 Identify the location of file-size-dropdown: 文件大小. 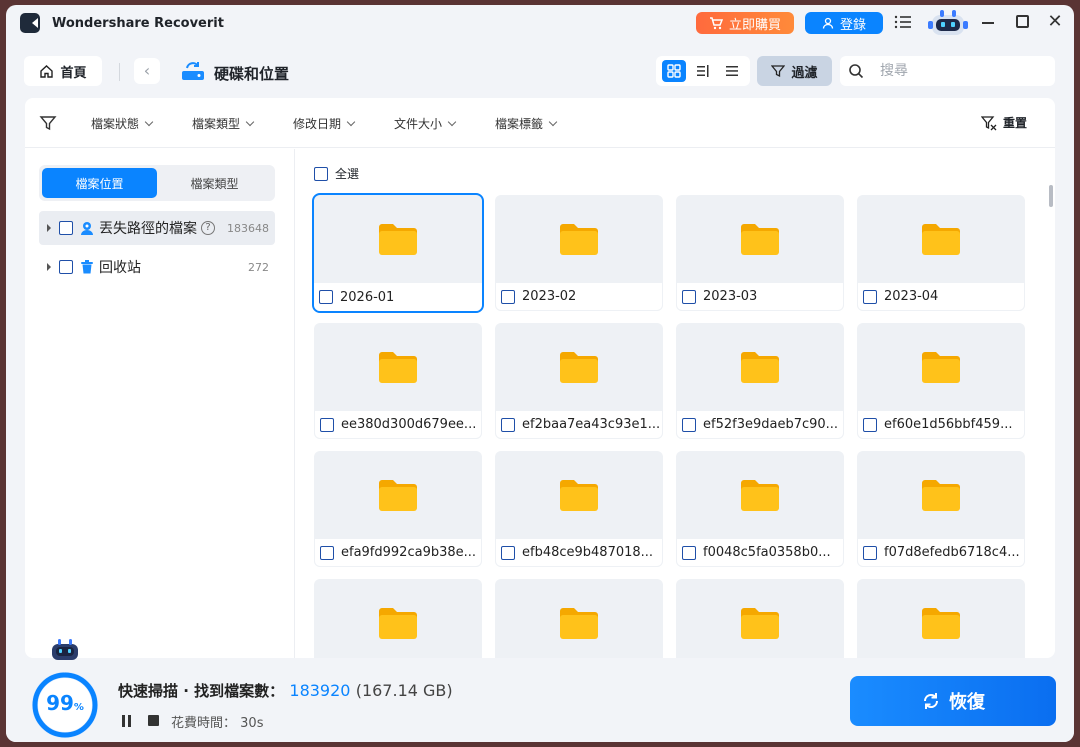
(425, 123).